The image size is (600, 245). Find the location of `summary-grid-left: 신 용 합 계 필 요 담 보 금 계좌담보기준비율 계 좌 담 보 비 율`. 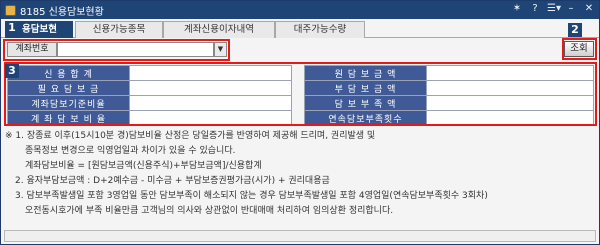

summary-grid-left: 신 용 합 계 필 요 담 보 금 계좌담보기준비율 계 좌 담 보 비 율 is located at coordinates (149, 95).